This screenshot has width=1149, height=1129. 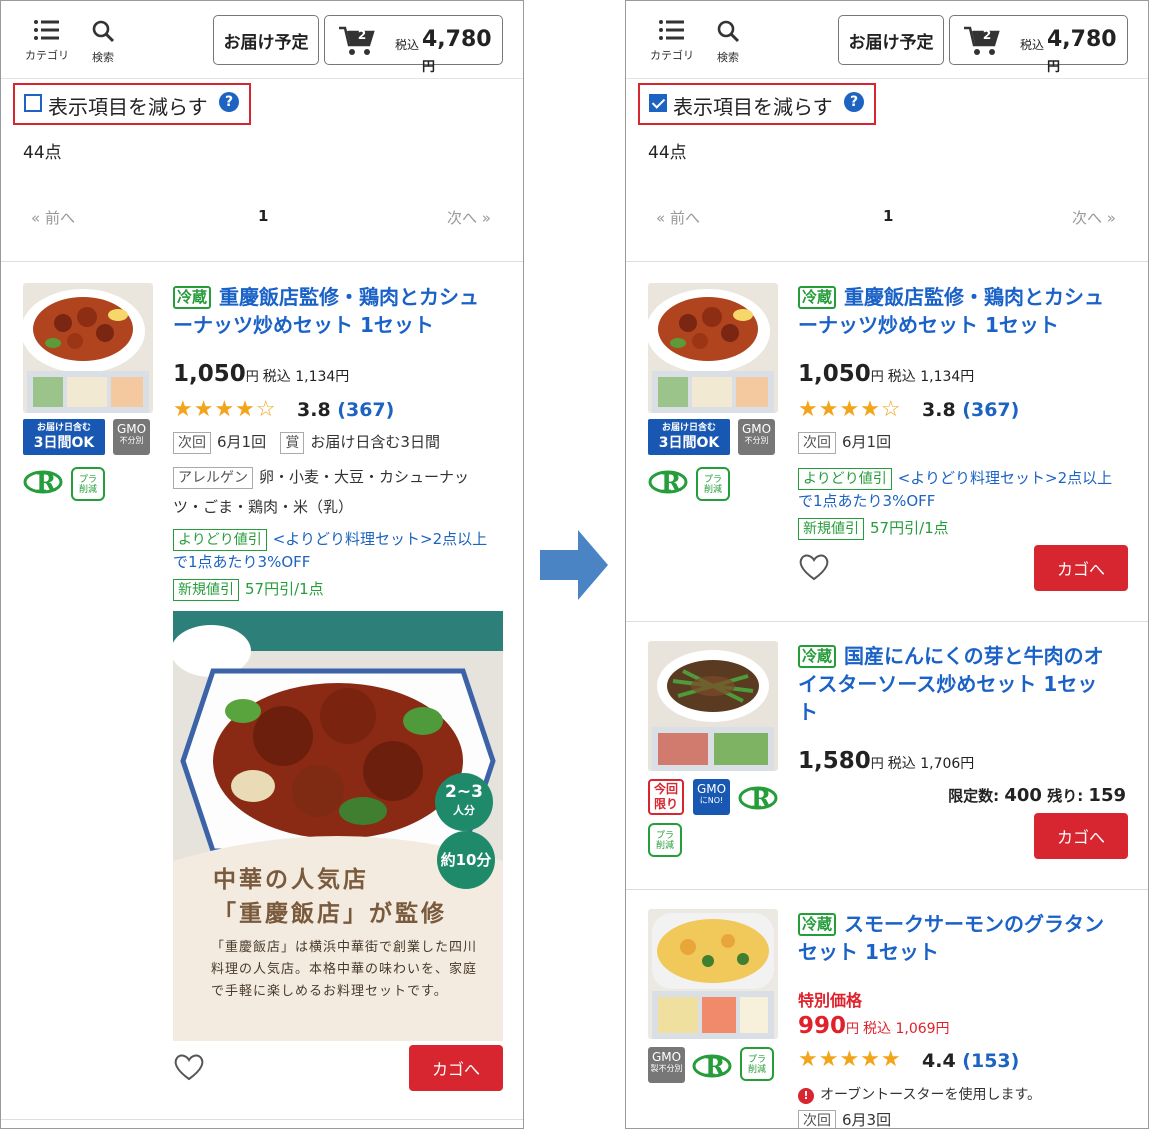 I want to click on product-title: 冷蔵 国産にんにくの芽と牛肉のオ イスターソース炒めセット 1セット, so click(x=963, y=684).